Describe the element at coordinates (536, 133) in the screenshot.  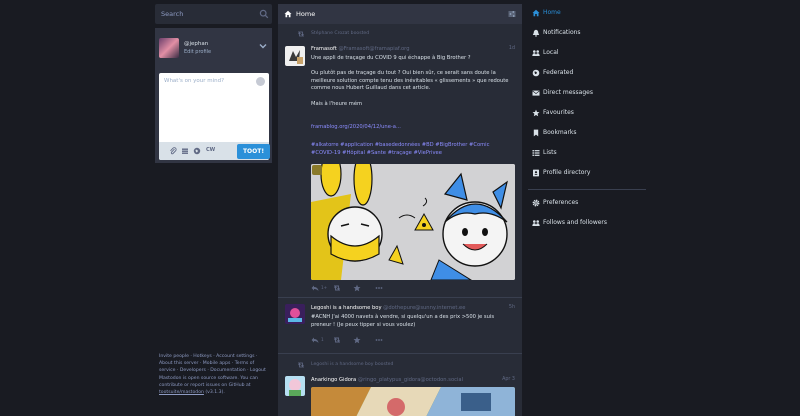
I see `bookmark-icon` at that location.